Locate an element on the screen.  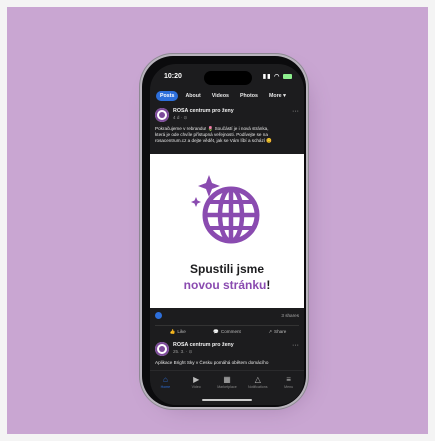
status-icons: ▮▮ ◠ is located at coordinates (277, 76).